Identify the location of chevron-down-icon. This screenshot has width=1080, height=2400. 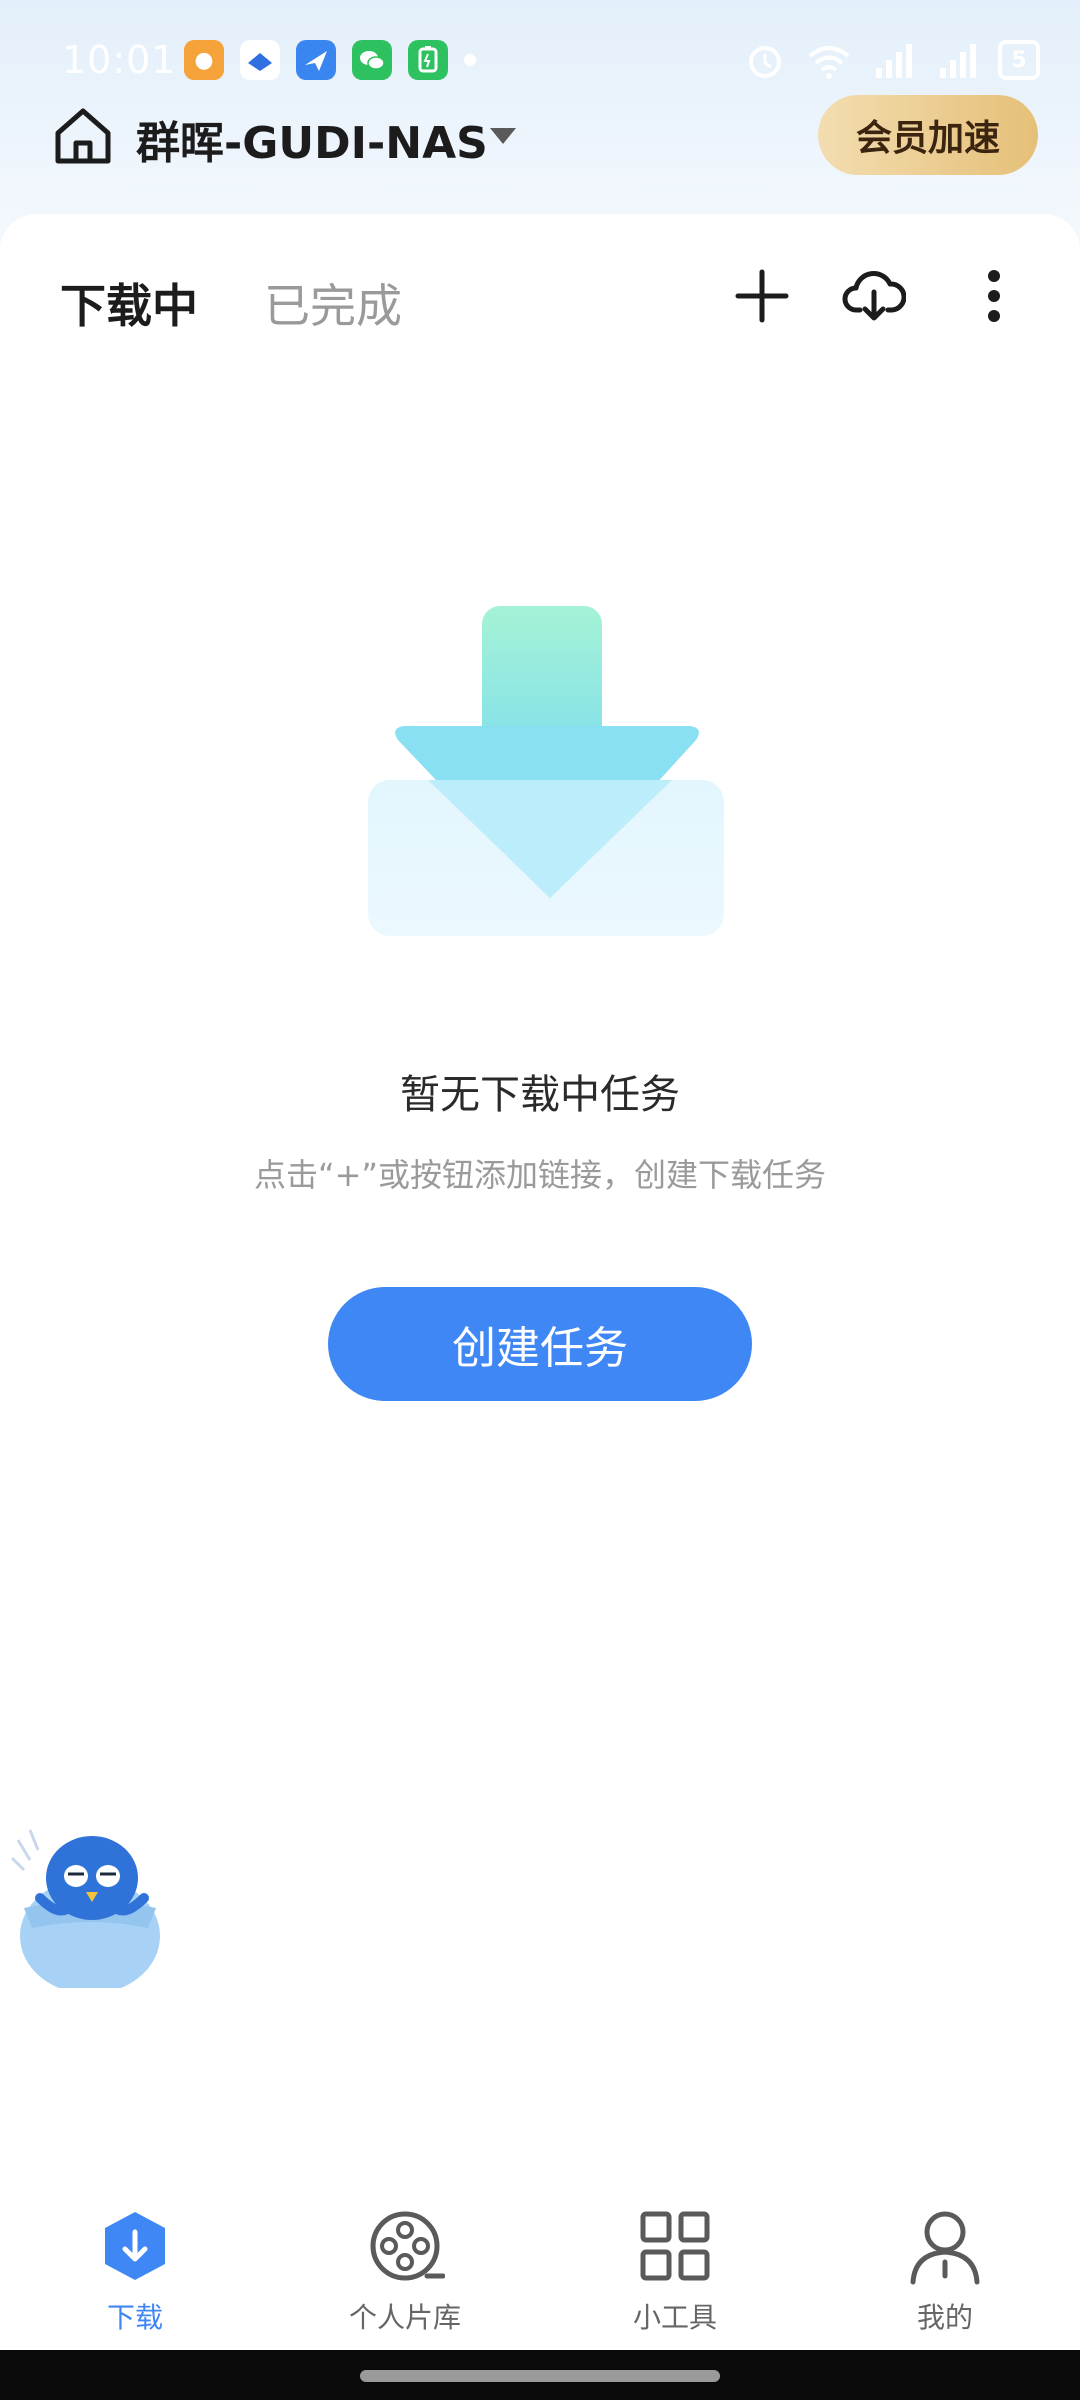
(503, 136).